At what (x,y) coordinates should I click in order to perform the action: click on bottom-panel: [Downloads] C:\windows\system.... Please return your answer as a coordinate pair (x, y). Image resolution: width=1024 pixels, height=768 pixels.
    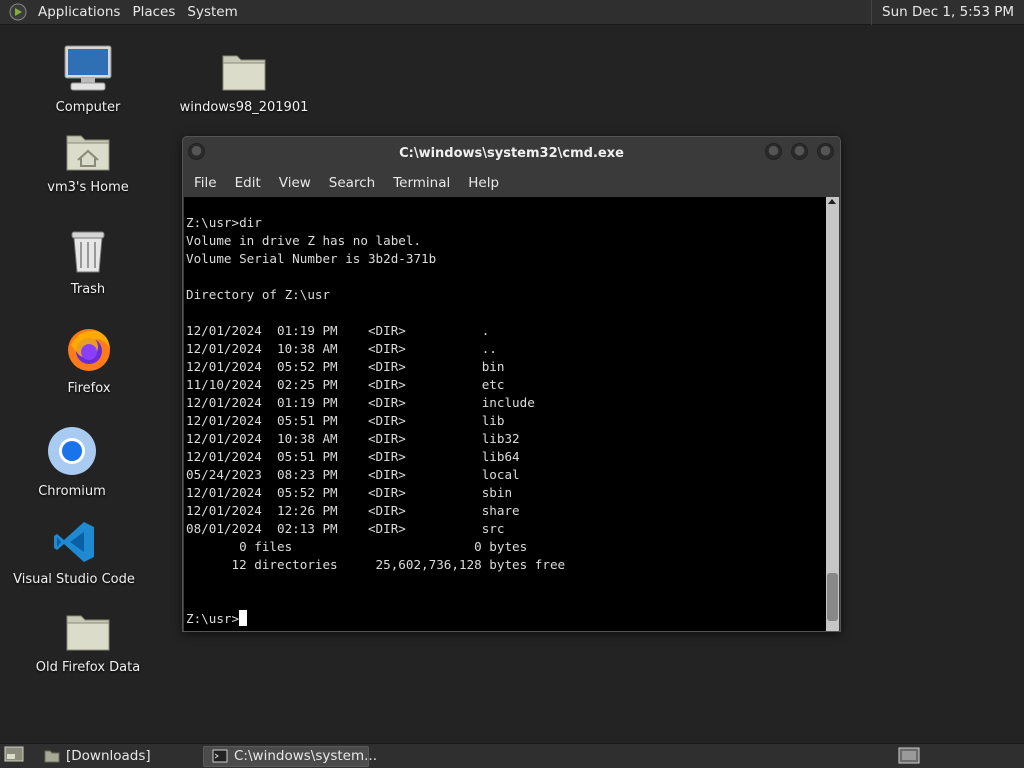
    Looking at the image, I should click on (512, 755).